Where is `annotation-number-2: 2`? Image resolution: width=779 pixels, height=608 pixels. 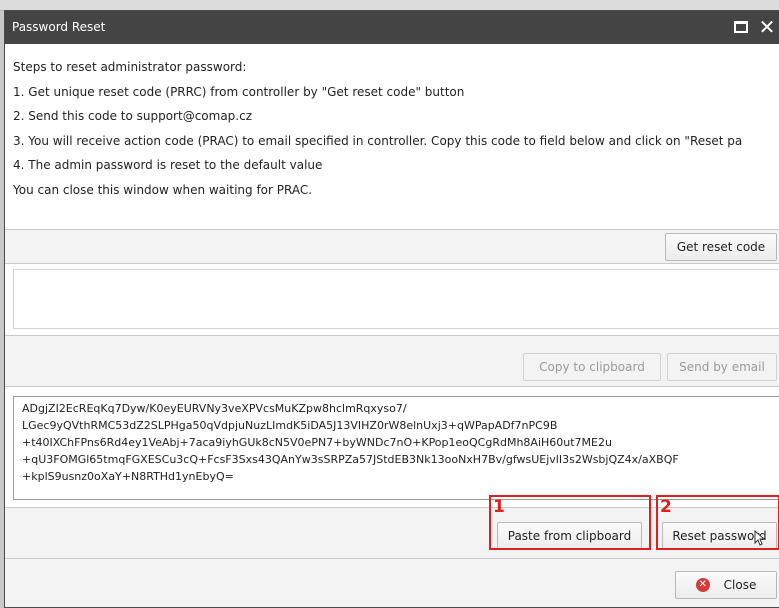 annotation-number-2: 2 is located at coordinates (666, 507).